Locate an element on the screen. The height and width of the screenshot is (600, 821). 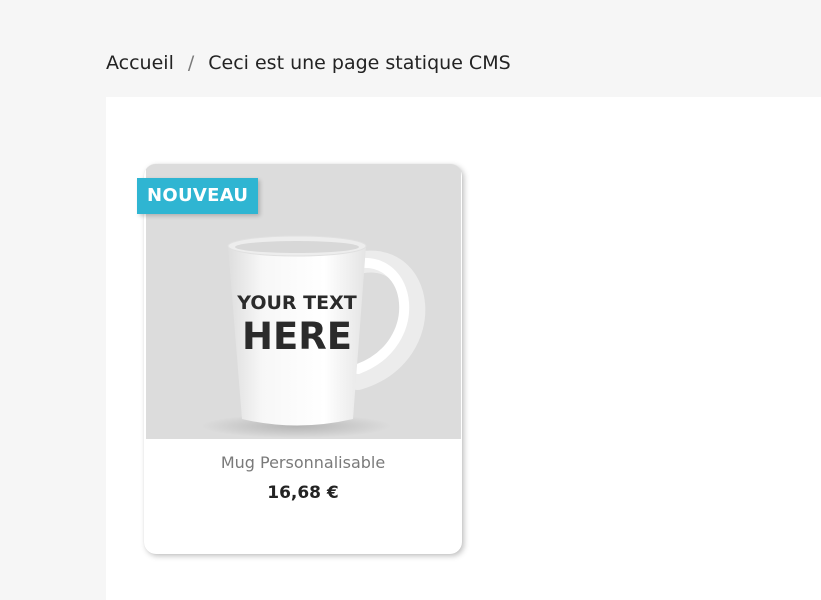
product-title-link: Mug Personnalisable is located at coordinates (303, 462).